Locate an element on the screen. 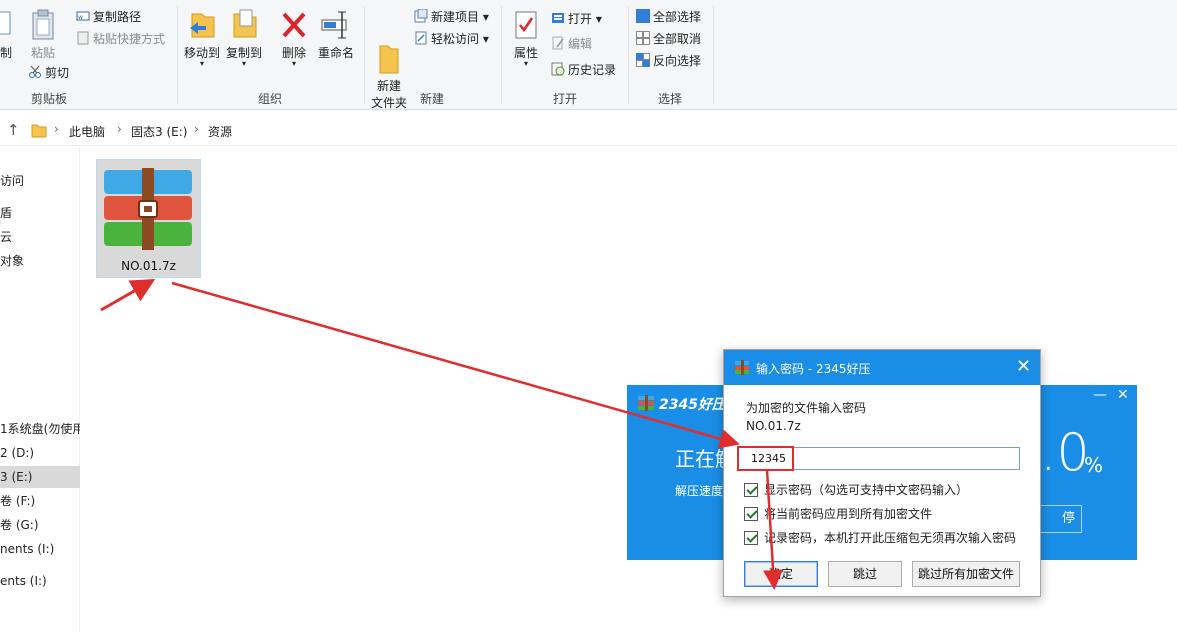 This screenshot has height=632, width=1177. file-item: NO.01.7z is located at coordinates (148, 218).